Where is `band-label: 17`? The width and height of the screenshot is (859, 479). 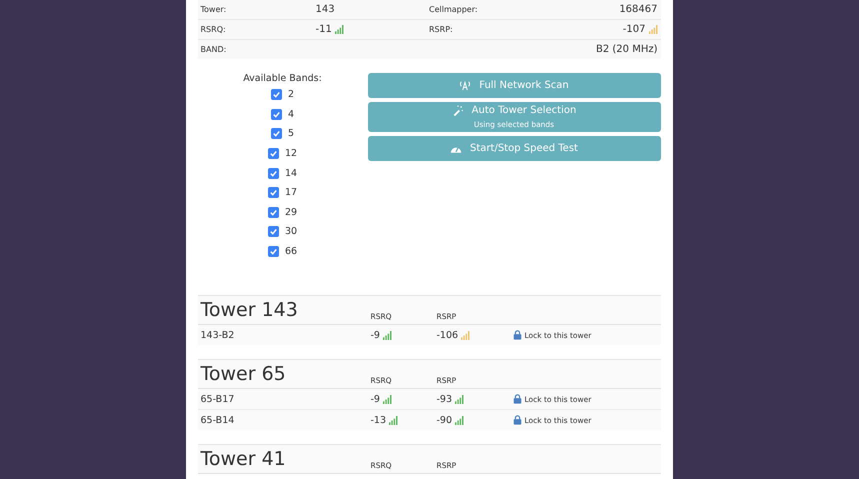
band-label: 17 is located at coordinates (291, 192).